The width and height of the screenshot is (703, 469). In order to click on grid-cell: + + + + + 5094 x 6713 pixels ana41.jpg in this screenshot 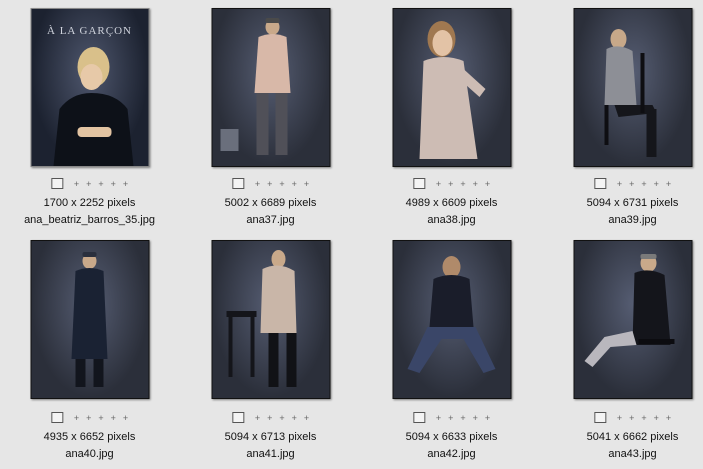, I will do `click(270, 351)`.